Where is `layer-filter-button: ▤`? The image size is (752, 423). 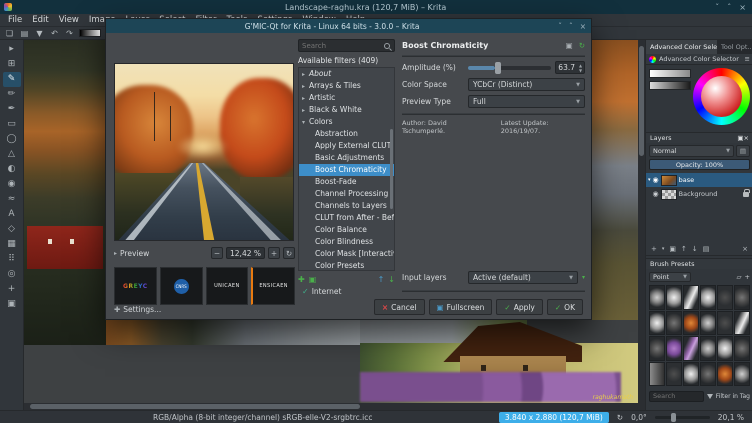
layer-filter-button: ▤ is located at coordinates (743, 151).